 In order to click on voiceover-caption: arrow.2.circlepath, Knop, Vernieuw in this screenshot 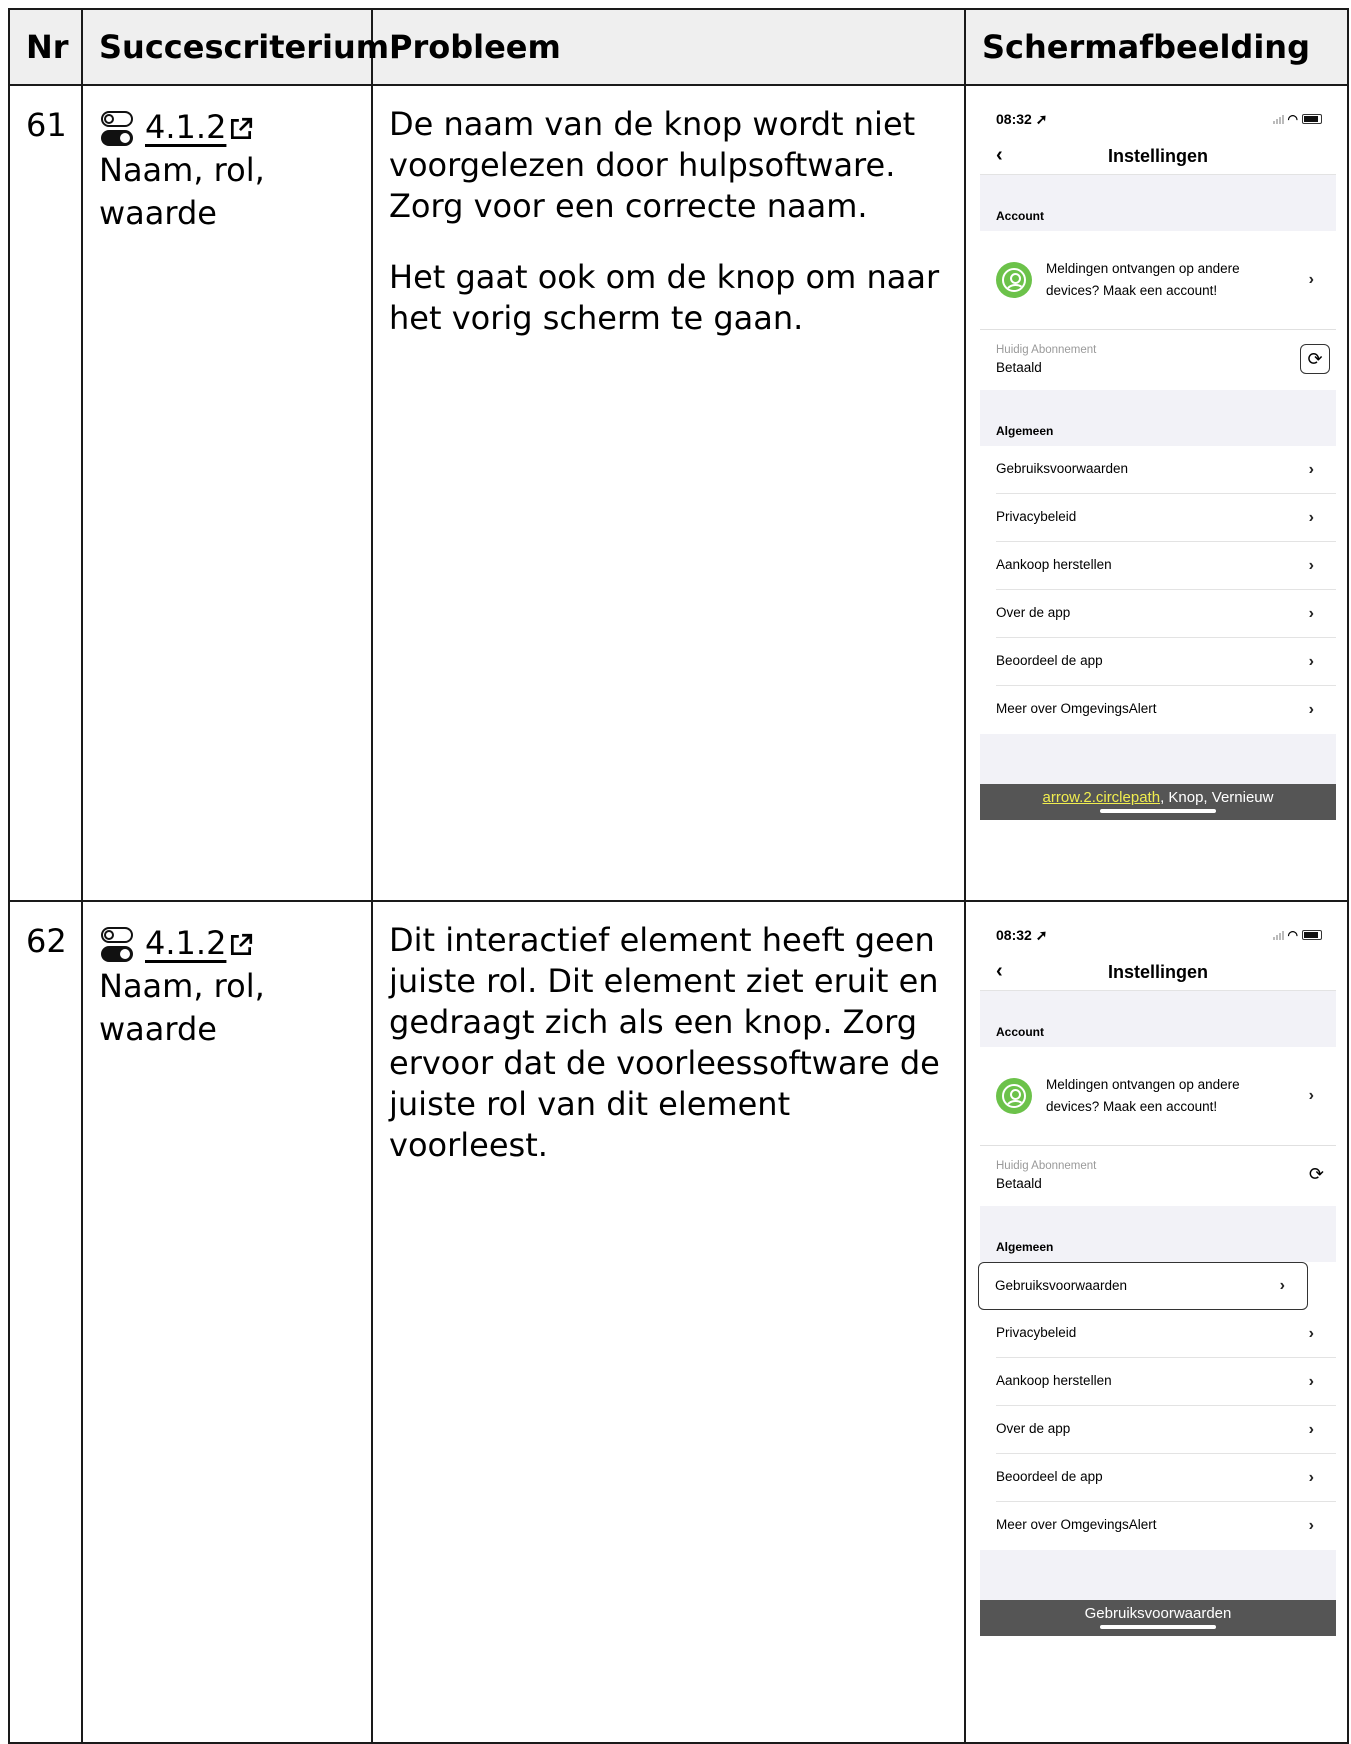, I will do `click(1158, 802)`.